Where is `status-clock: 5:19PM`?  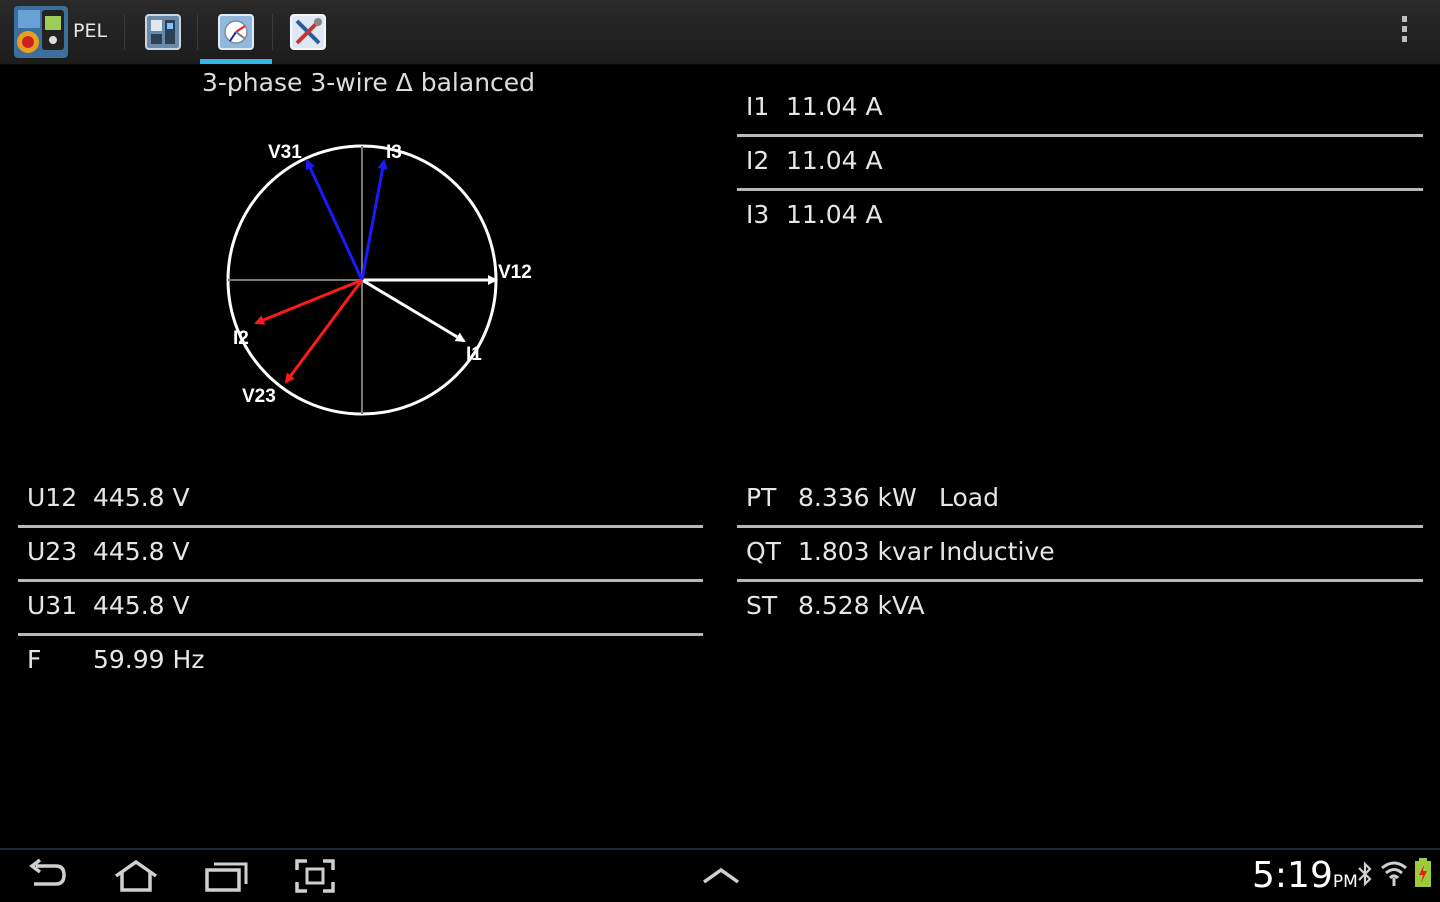 status-clock: 5:19PM is located at coordinates (1305, 875).